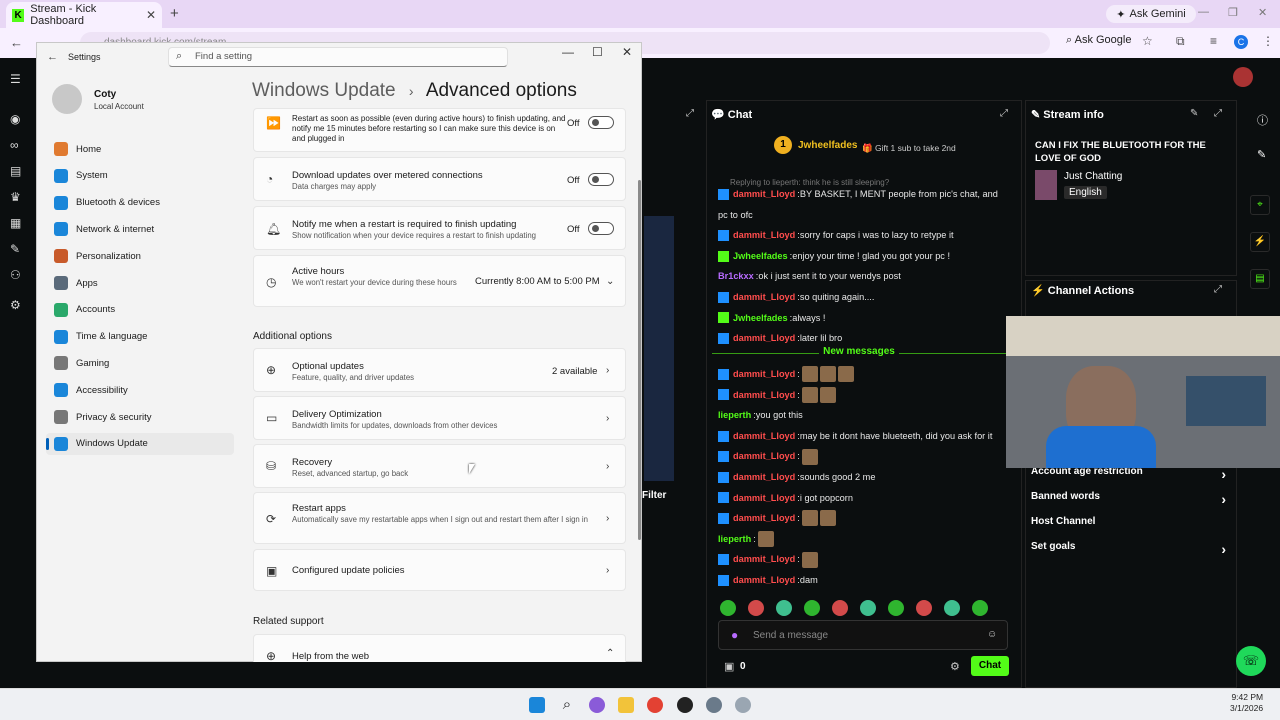 The height and width of the screenshot is (720, 1280). What do you see at coordinates (1128, 474) in the screenshot?
I see `channel-action-item: Account age restriction ›` at bounding box center [1128, 474].